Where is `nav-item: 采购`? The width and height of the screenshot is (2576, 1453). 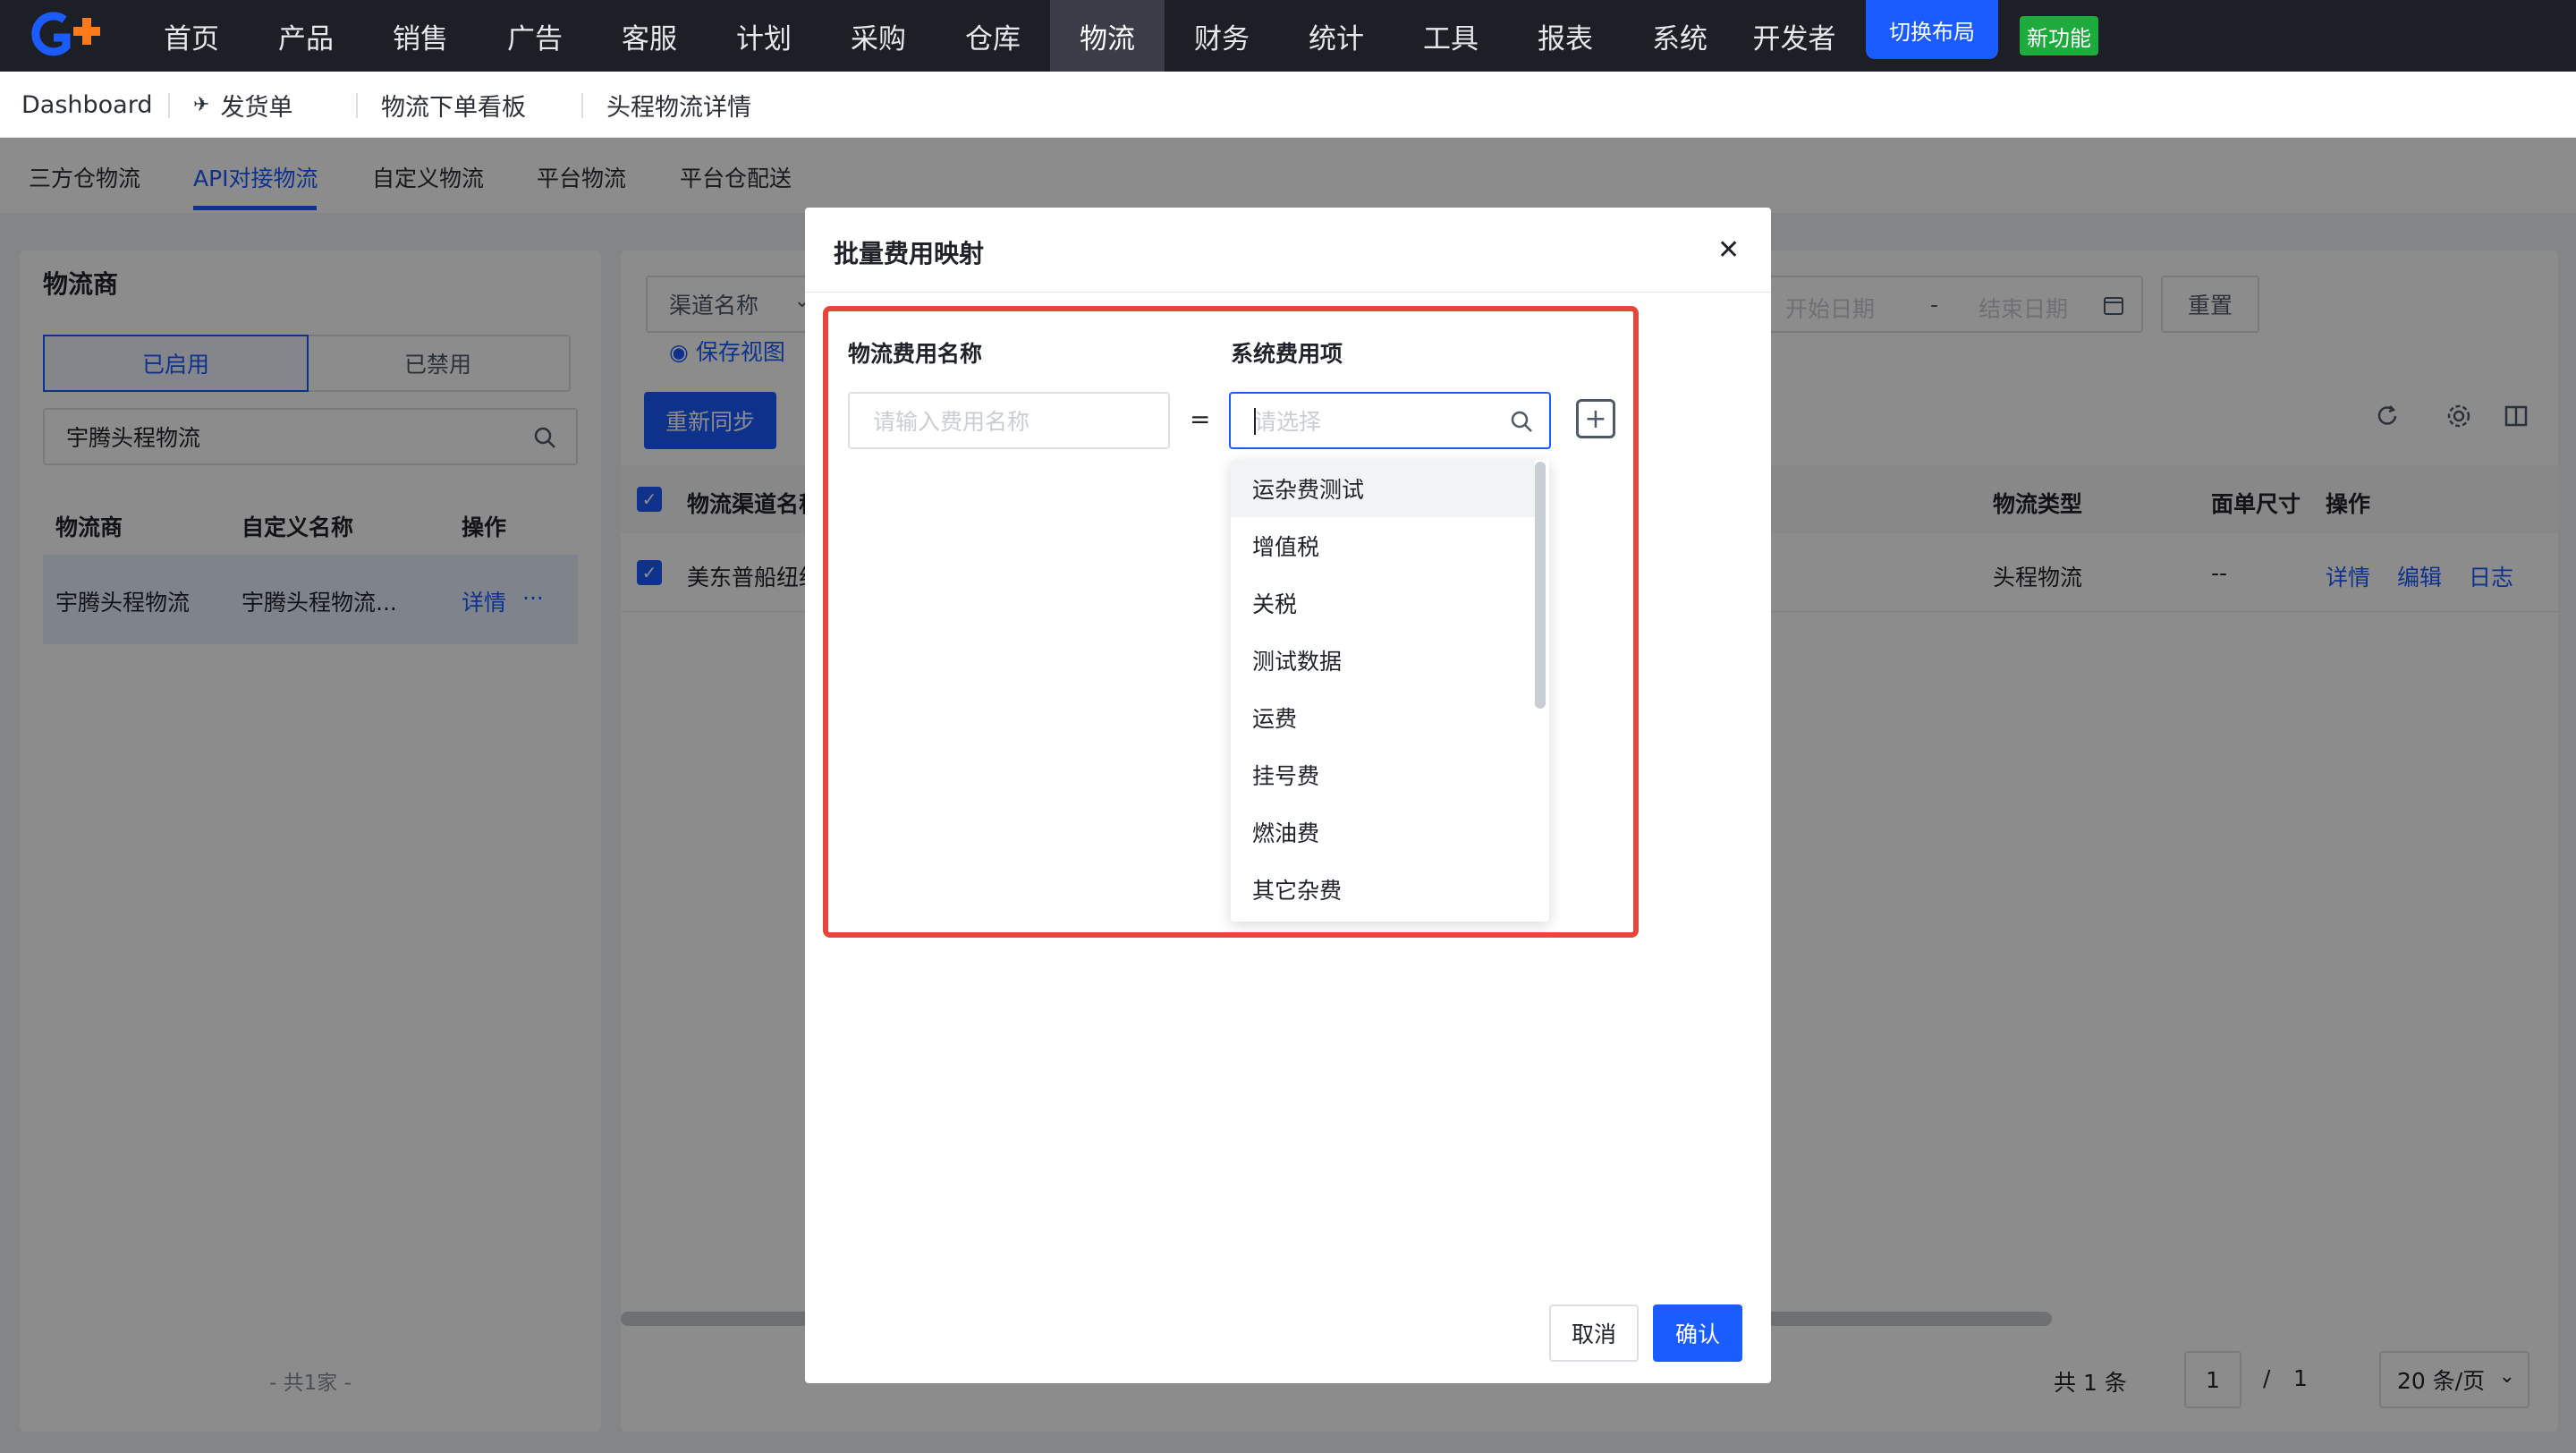 nav-item: 采购 is located at coordinates (878, 36).